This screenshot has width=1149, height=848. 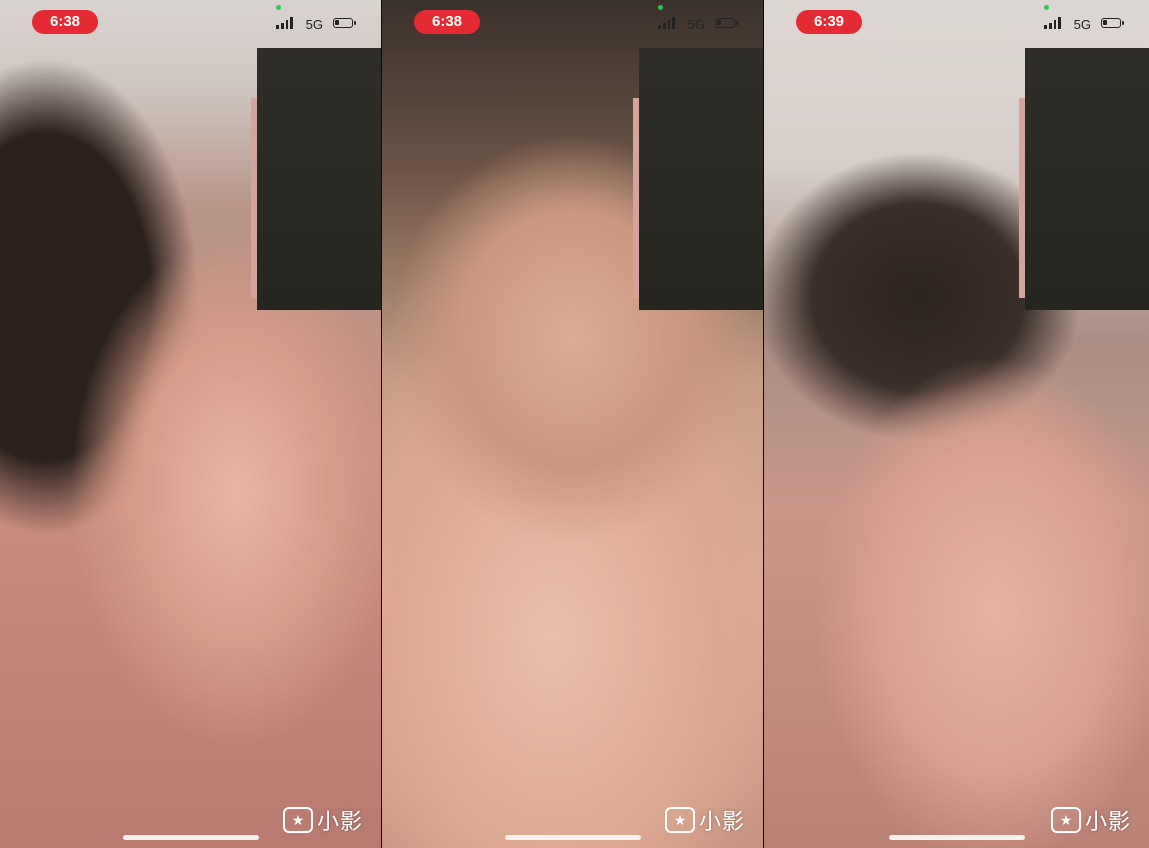 I want to click on status-bar: 6:39 5G, so click(x=956, y=22).